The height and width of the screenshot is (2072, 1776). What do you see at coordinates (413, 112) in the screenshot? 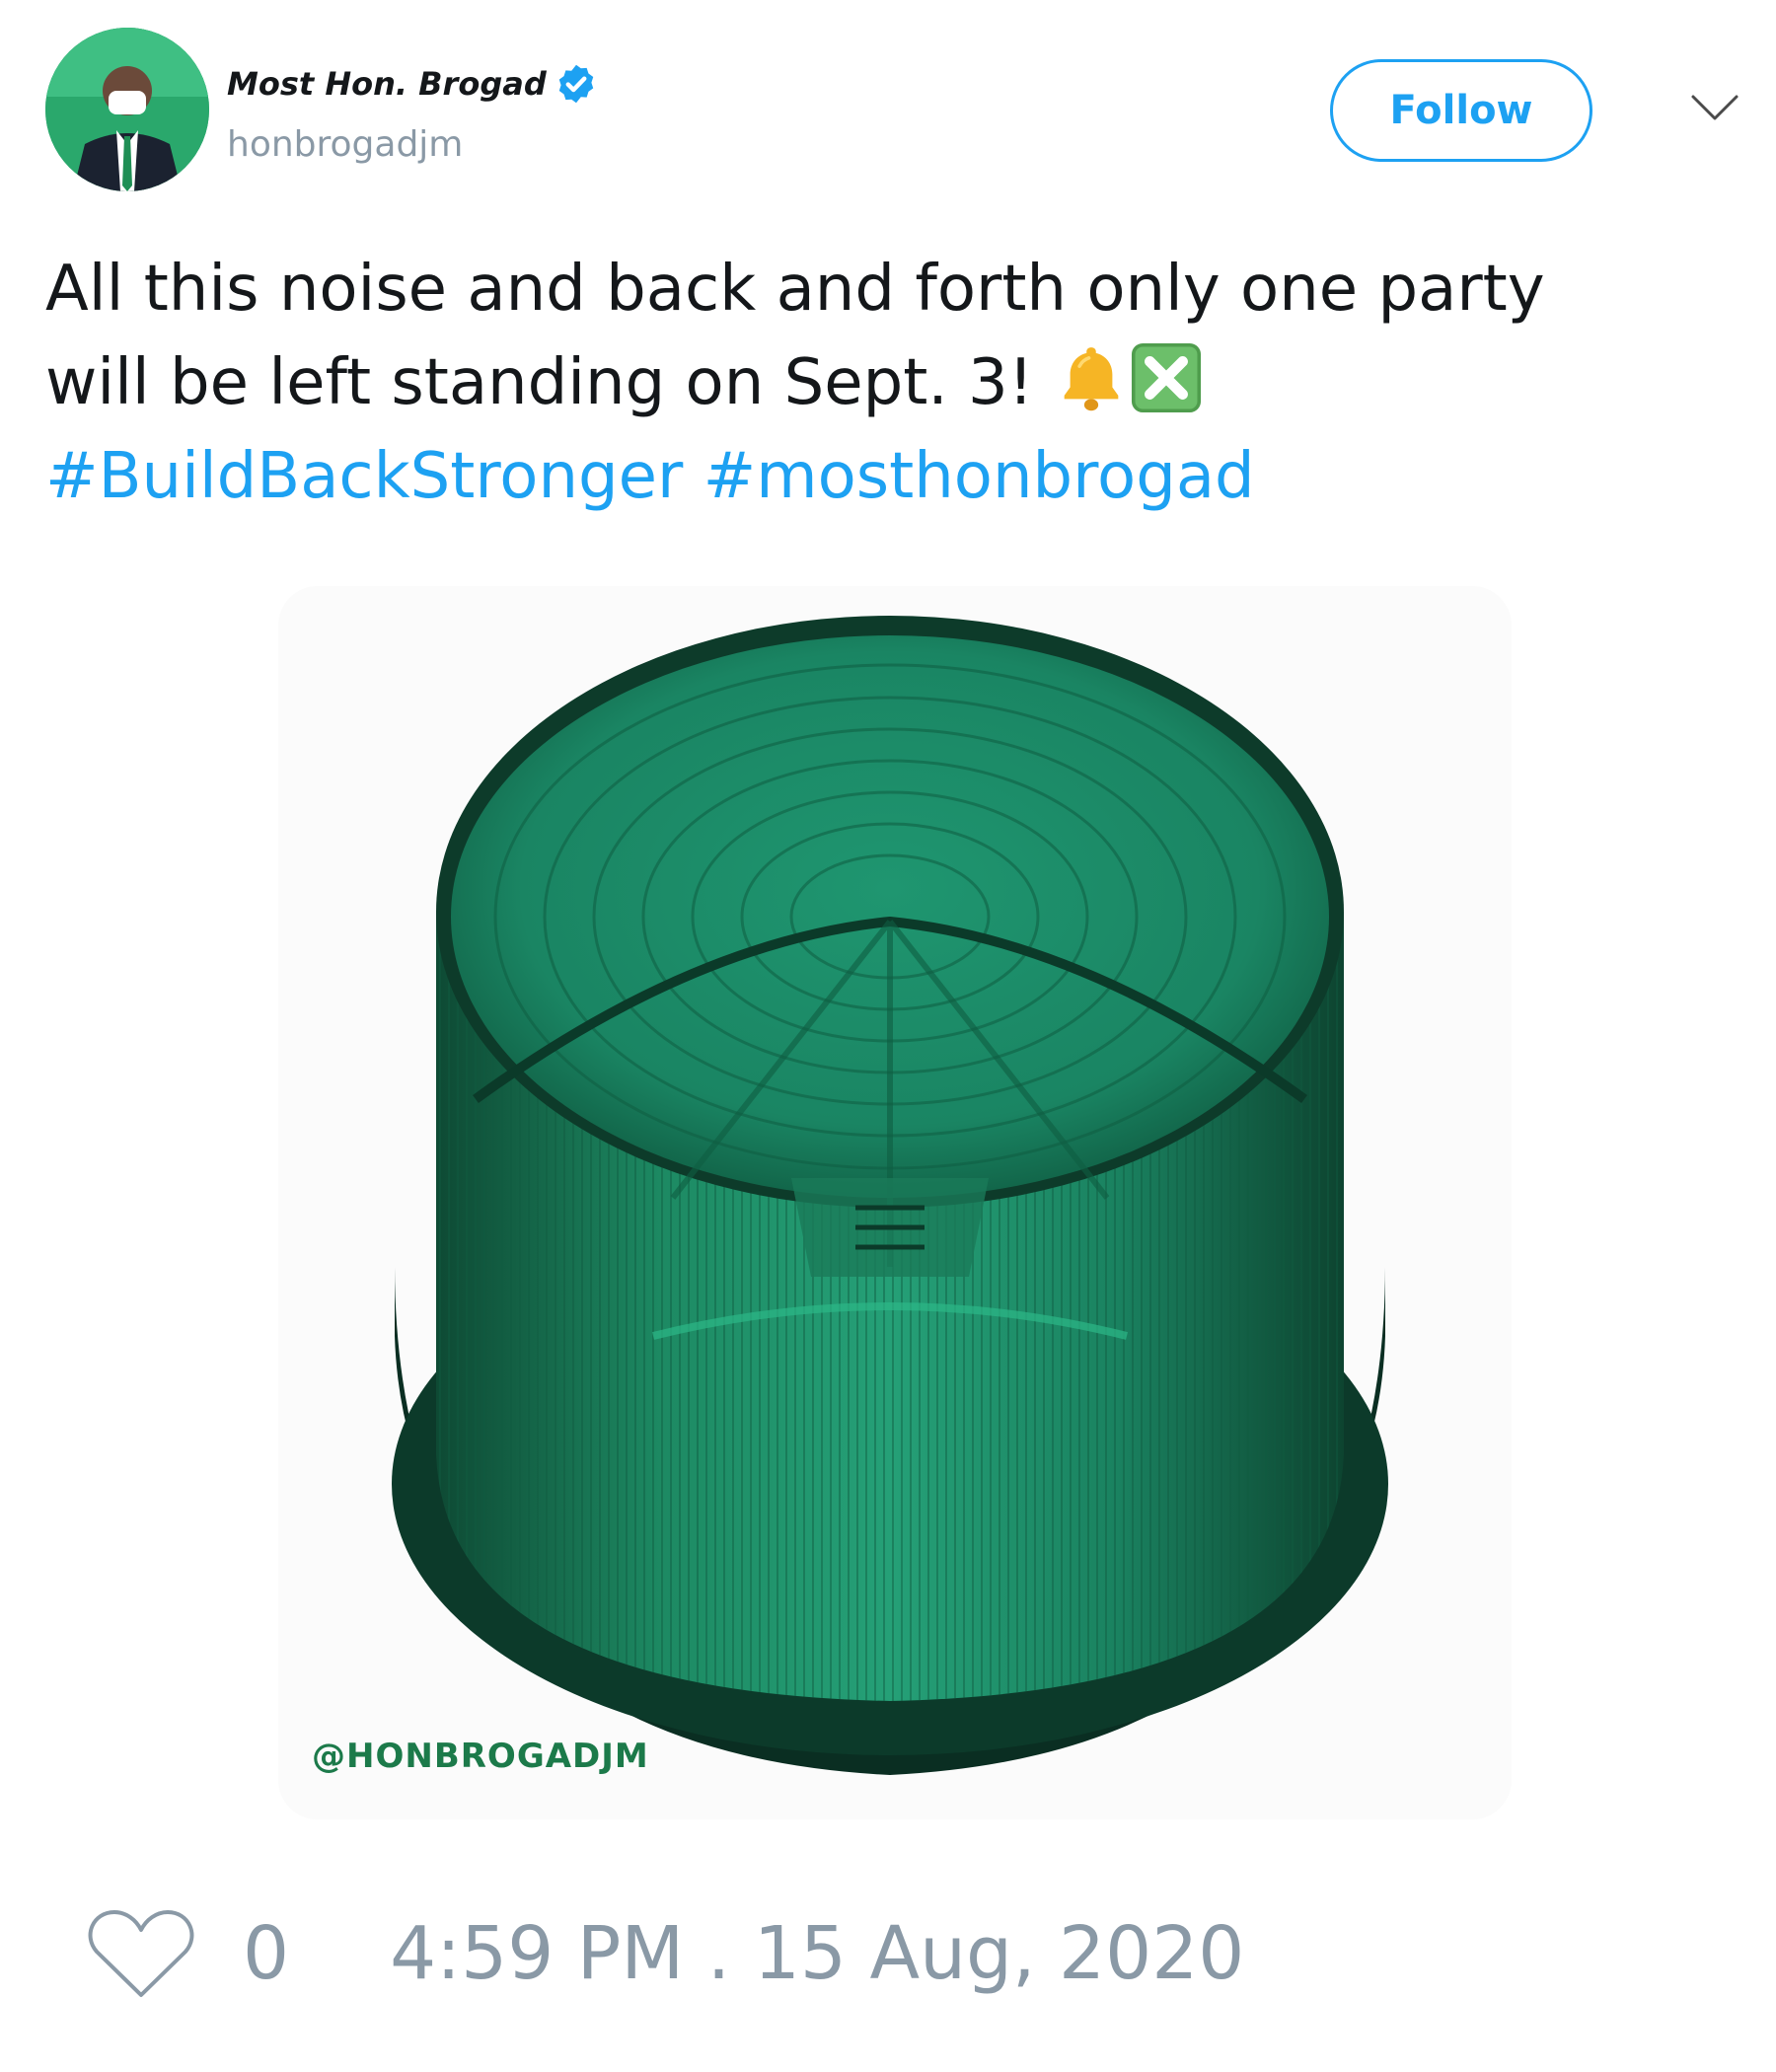
I see `user-block: Most Hon. Brogad honbrogadjm` at bounding box center [413, 112].